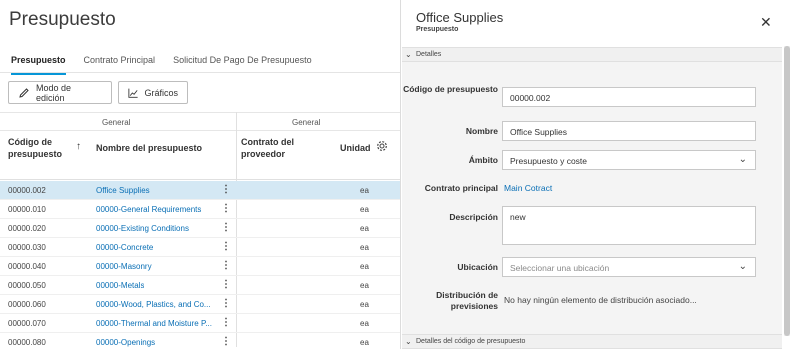 This screenshot has height=349, width=792. I want to click on budget-code-cell: 00000.040, so click(27, 266).